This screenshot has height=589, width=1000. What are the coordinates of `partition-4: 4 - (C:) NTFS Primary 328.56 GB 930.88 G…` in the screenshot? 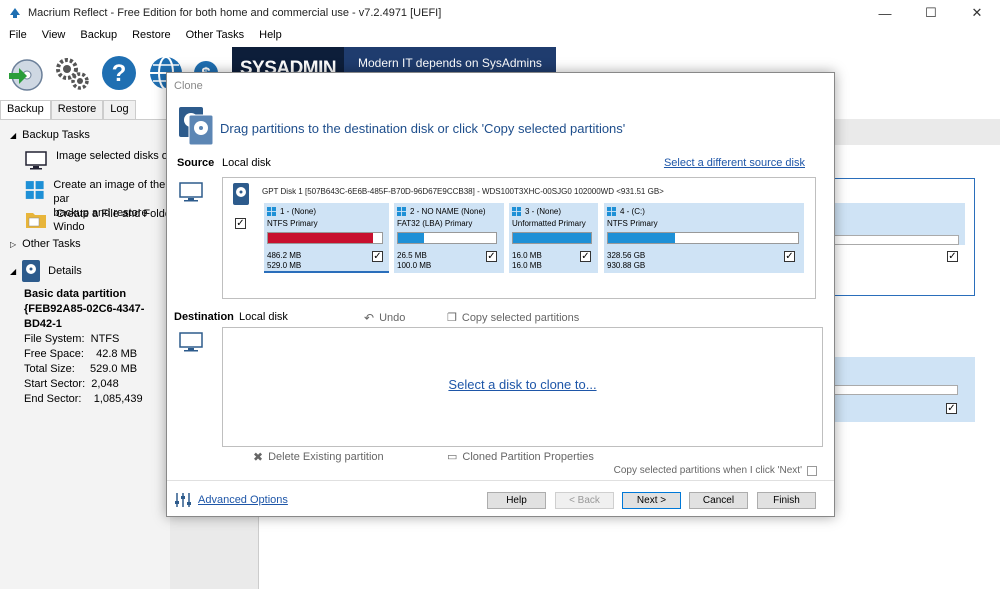 It's located at (704, 238).